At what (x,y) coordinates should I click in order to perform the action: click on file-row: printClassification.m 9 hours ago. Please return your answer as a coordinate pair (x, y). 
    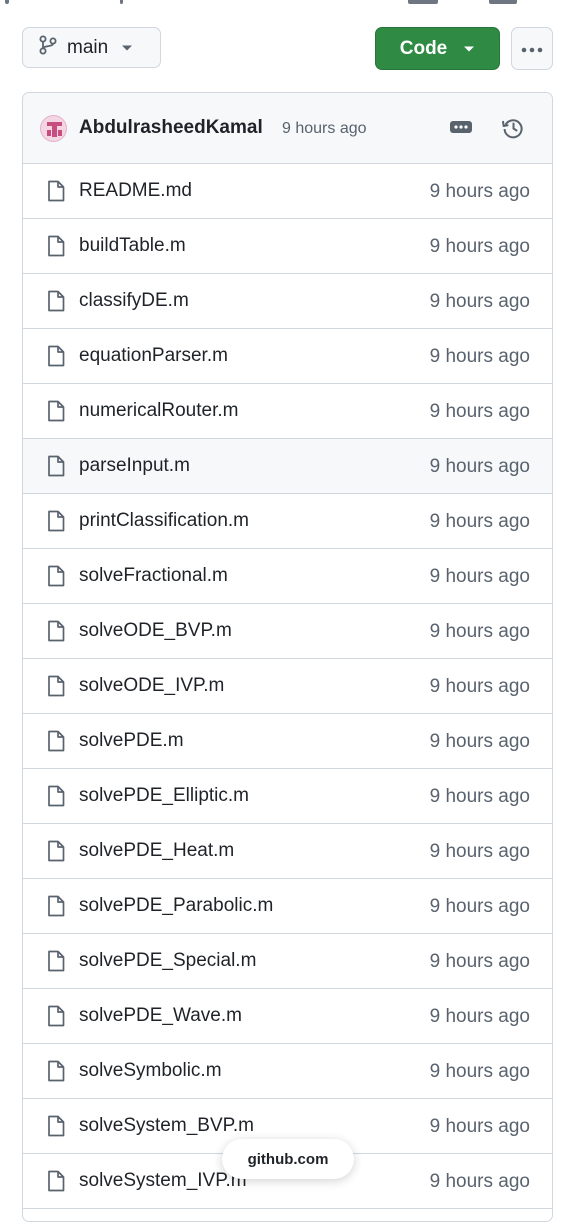
    Looking at the image, I should click on (287, 521).